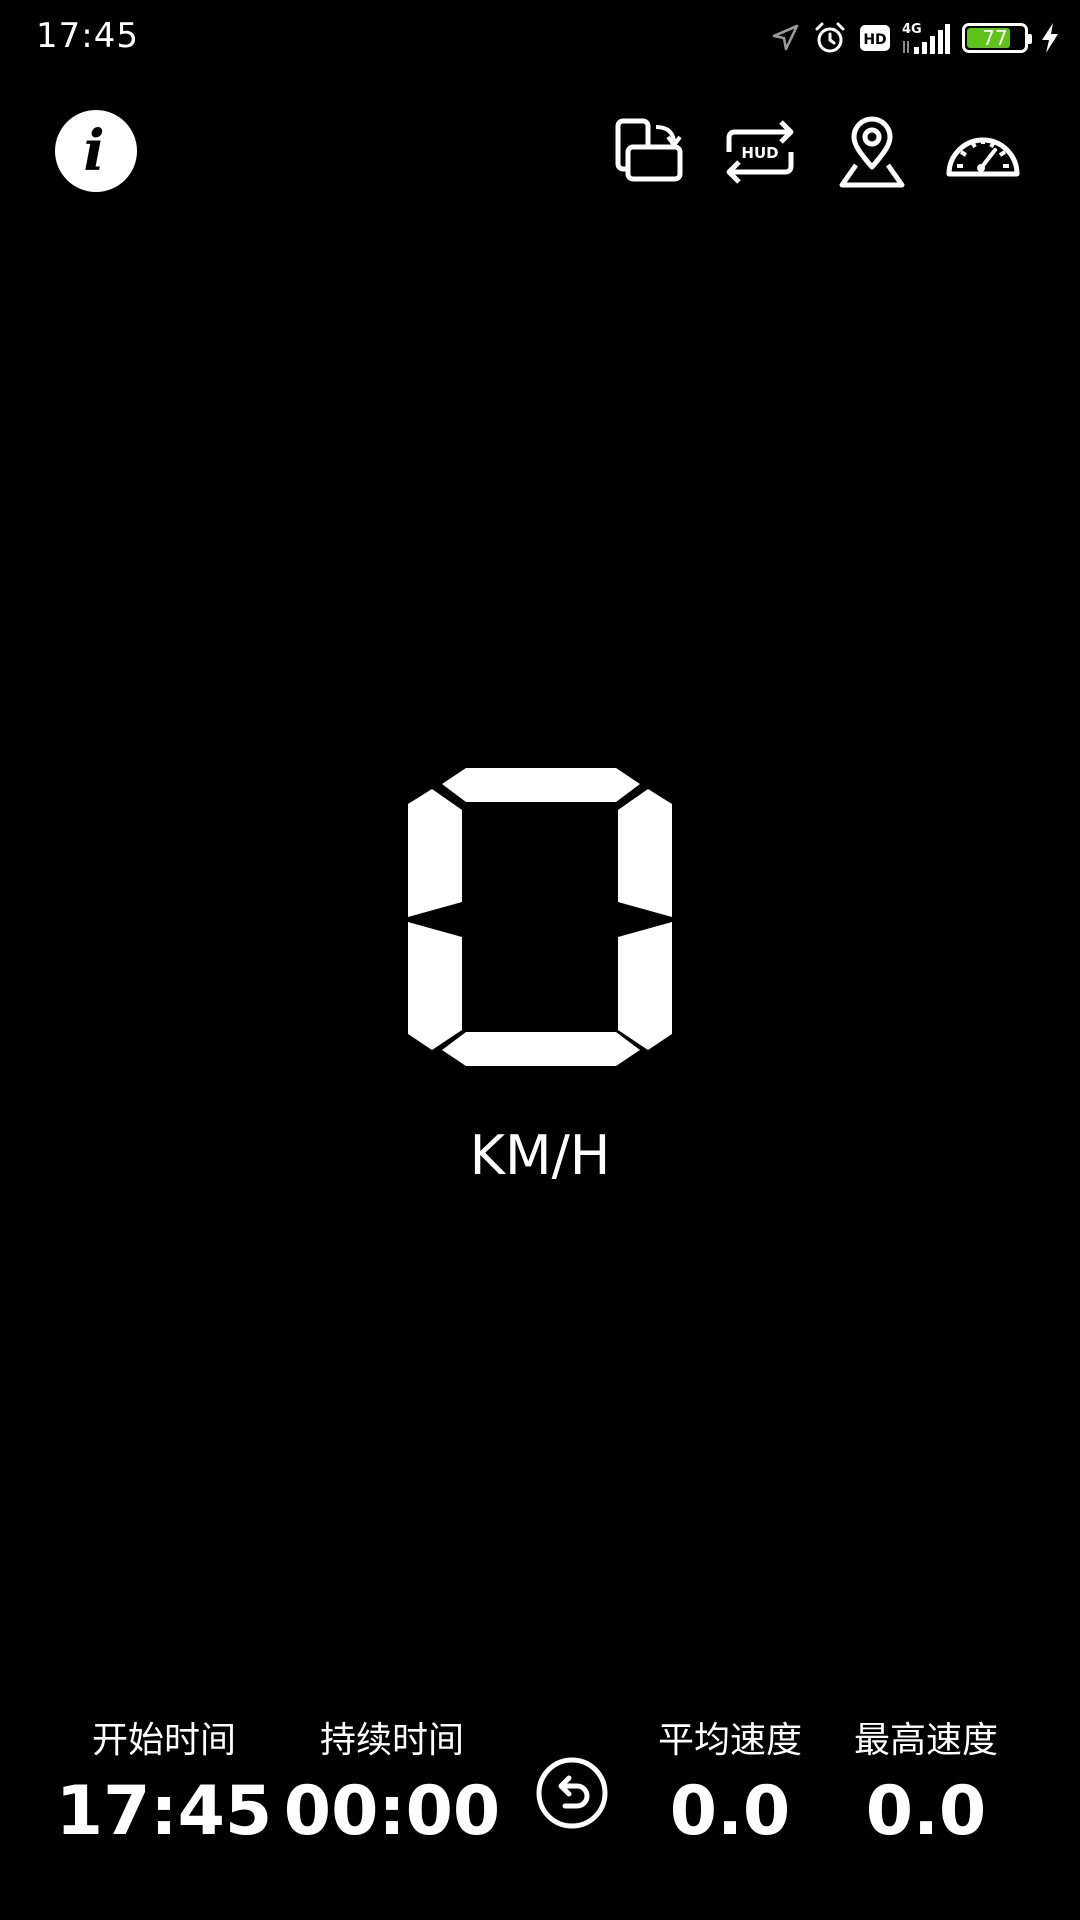  I want to click on alarm-icon, so click(830, 38).